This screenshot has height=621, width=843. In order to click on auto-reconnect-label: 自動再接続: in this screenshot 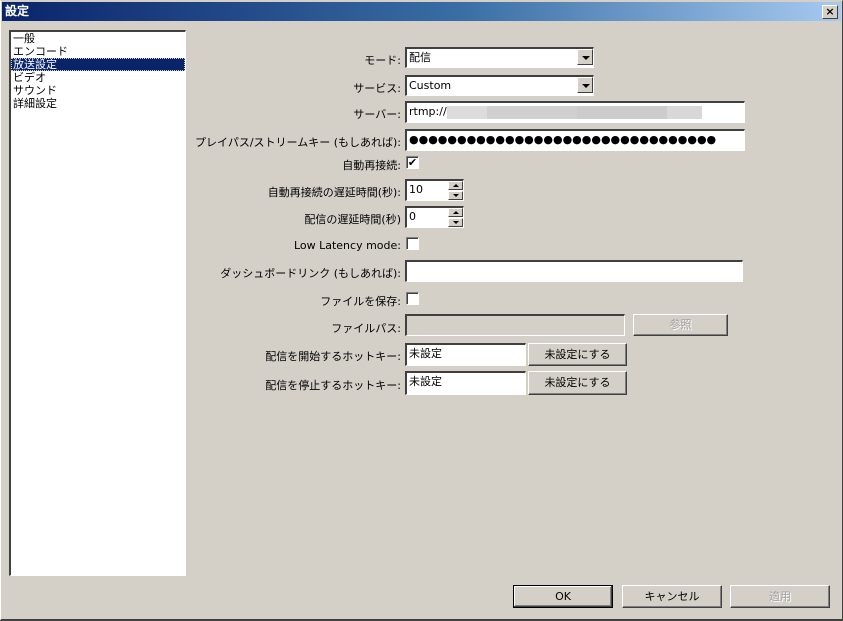, I will do `click(371, 165)`.